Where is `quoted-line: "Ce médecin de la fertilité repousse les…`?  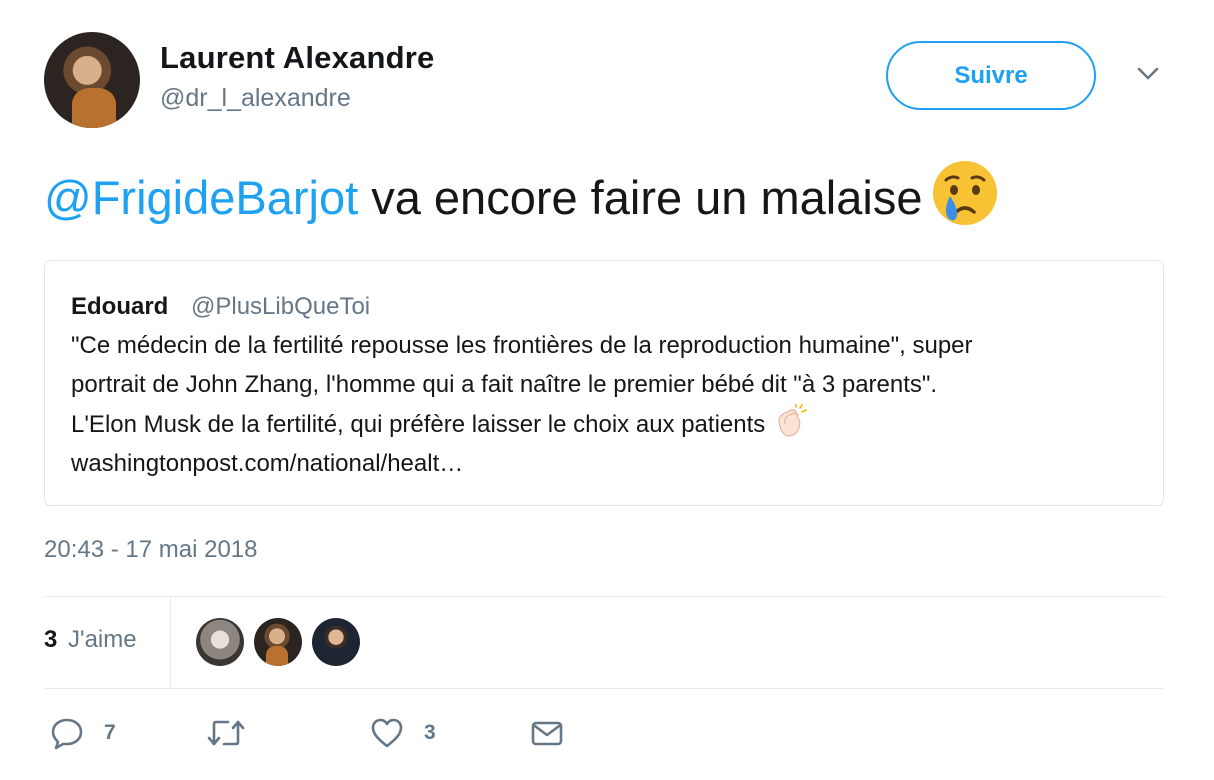 quoted-line: "Ce médecin de la fertilité repousse les… is located at coordinates (522, 345).